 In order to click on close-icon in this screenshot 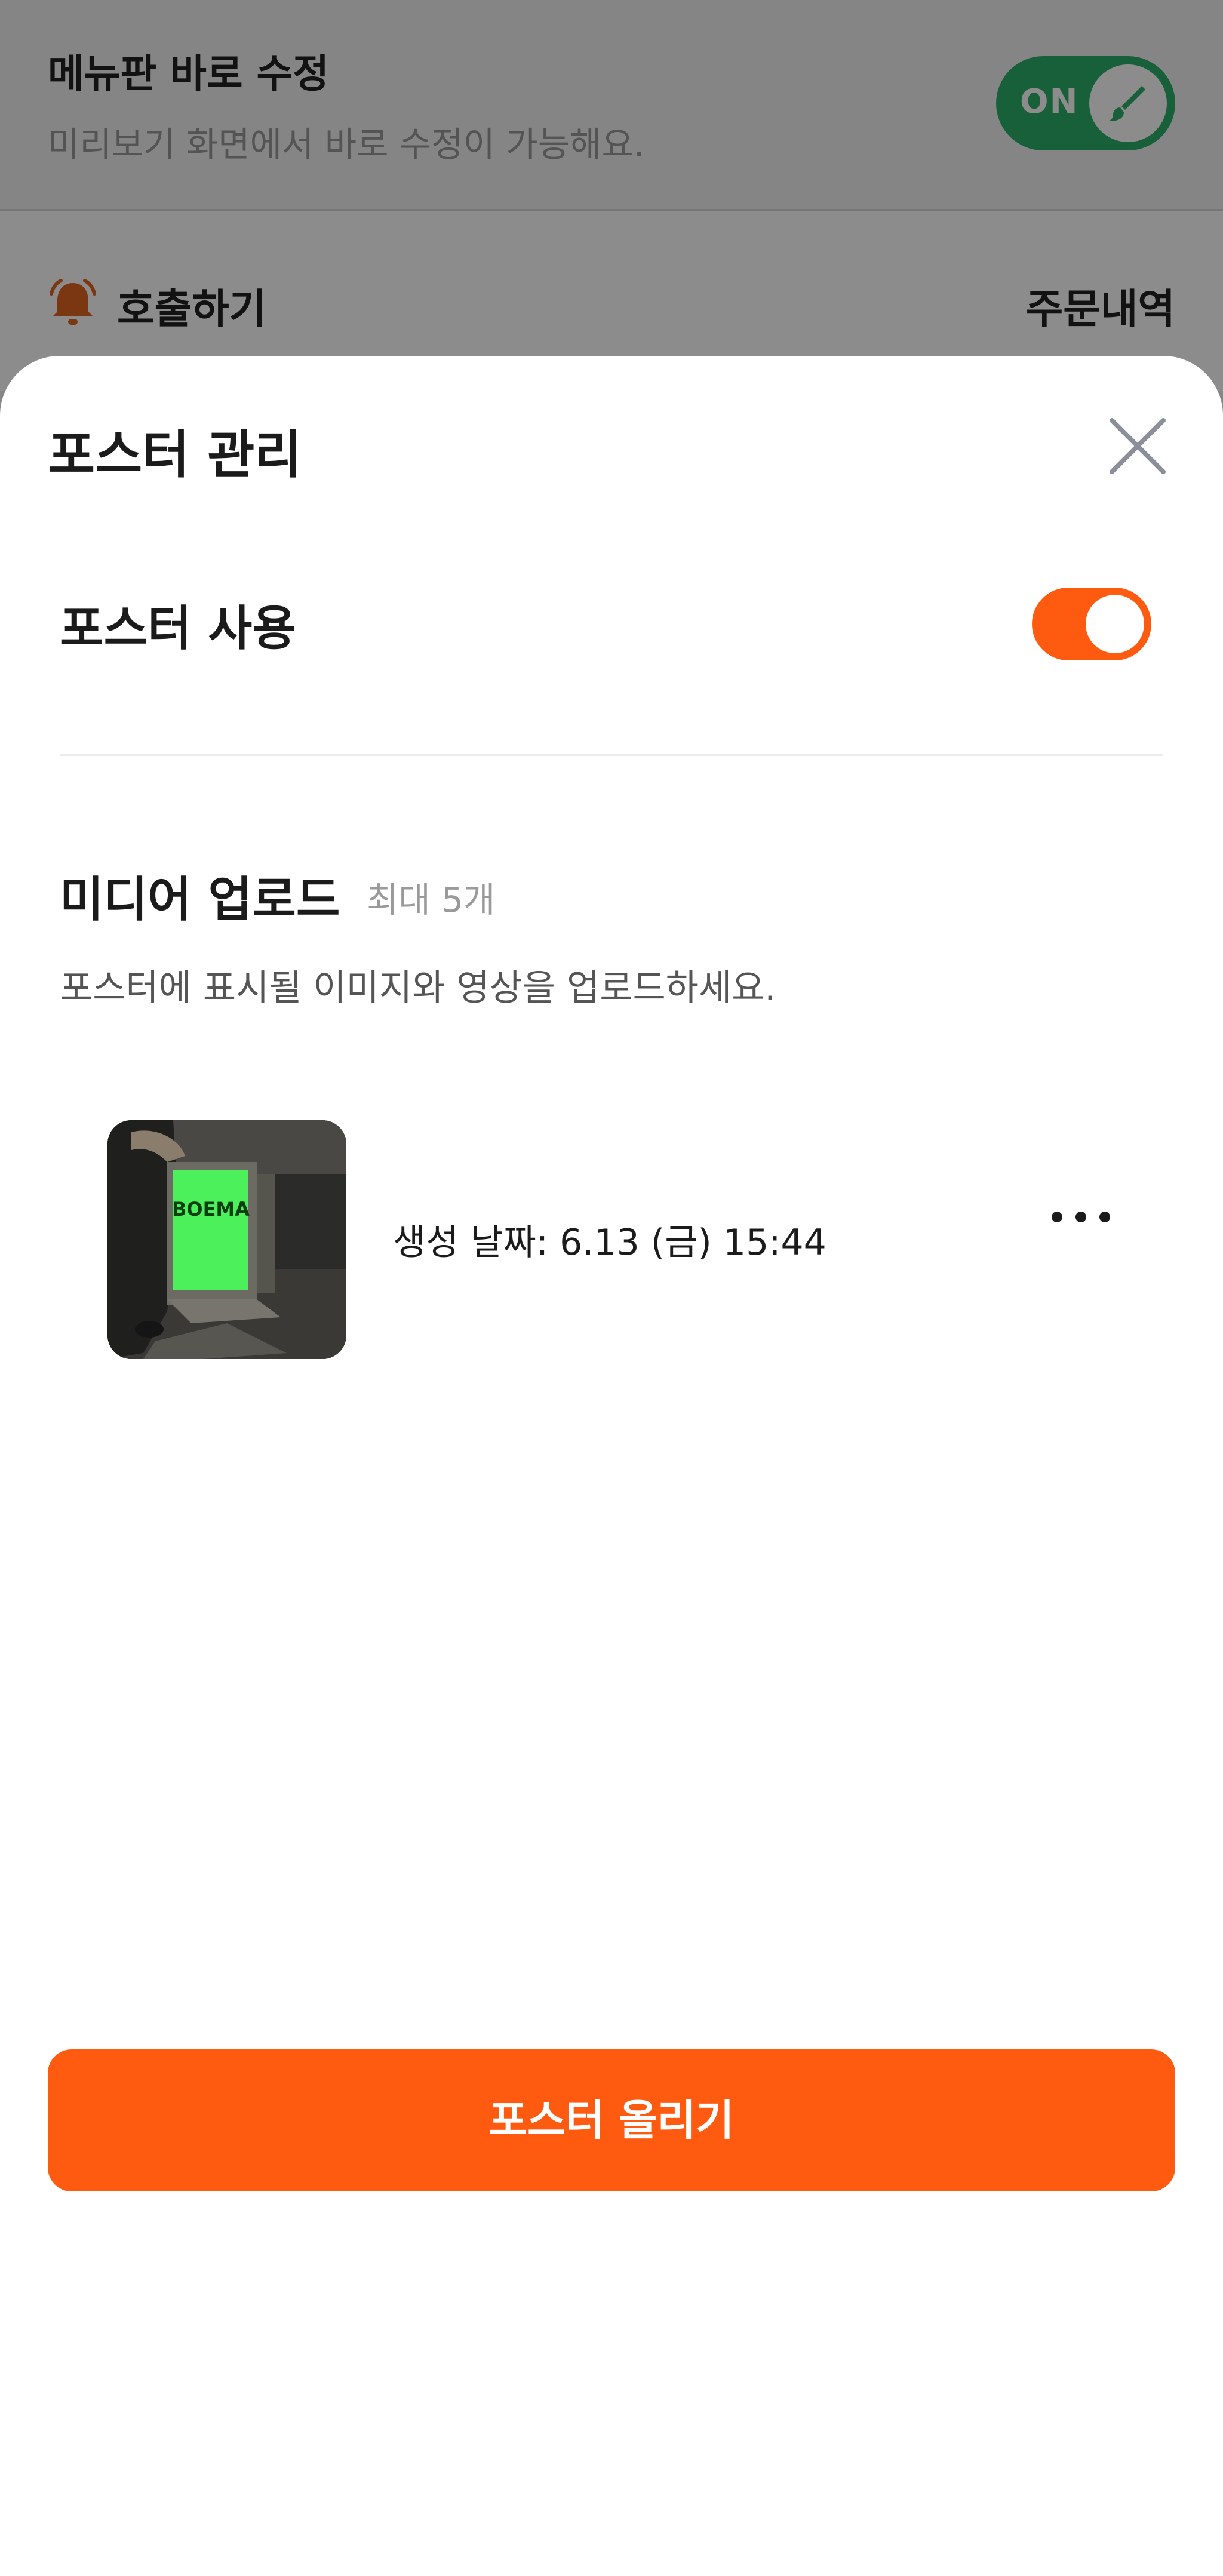, I will do `click(1138, 446)`.